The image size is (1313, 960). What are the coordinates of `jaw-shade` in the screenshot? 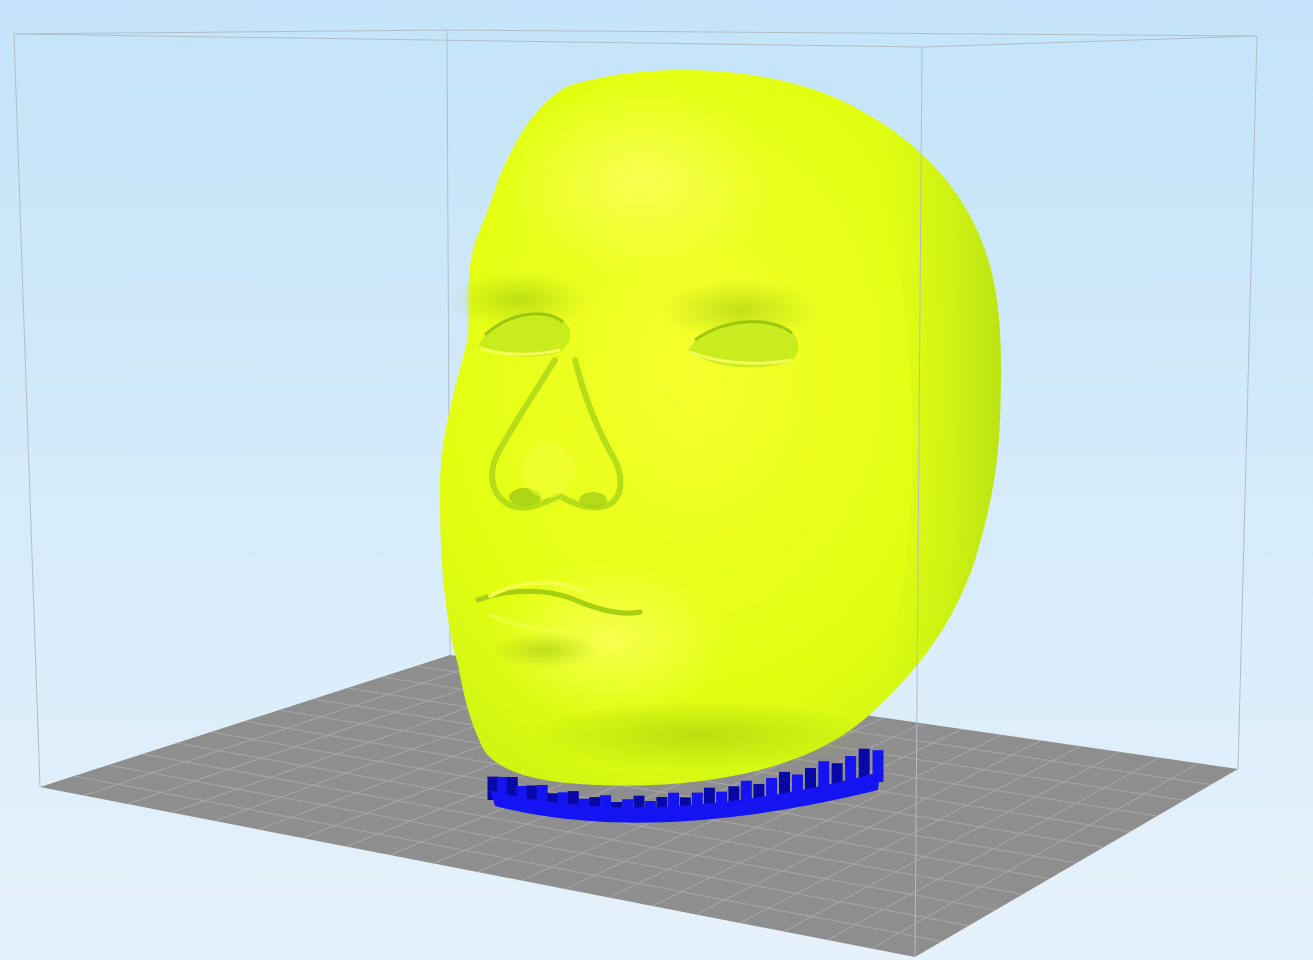 It's located at (700, 735).